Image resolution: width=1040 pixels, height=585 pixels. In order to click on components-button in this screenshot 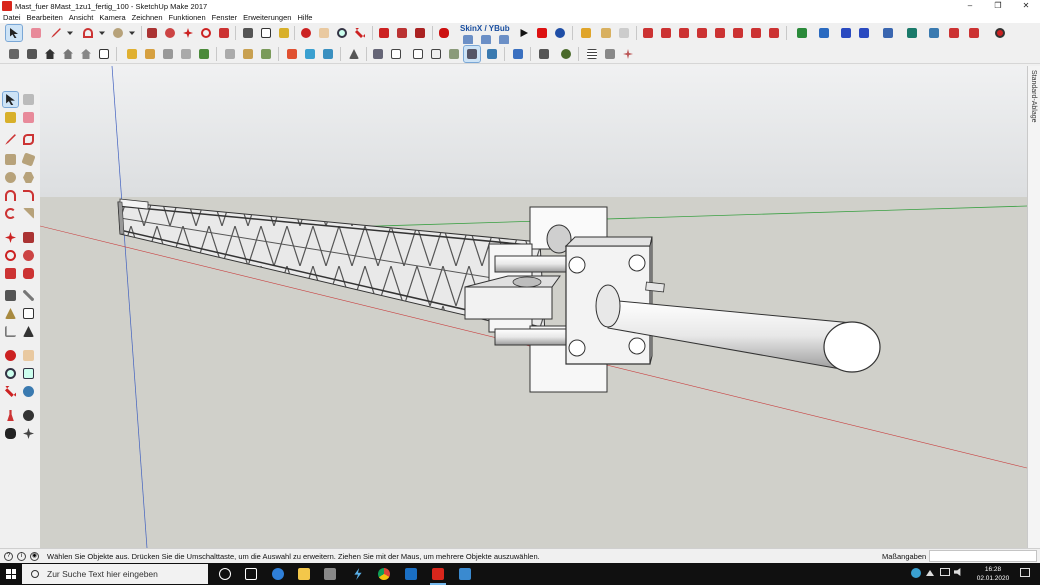, I will do `click(14, 54)`.